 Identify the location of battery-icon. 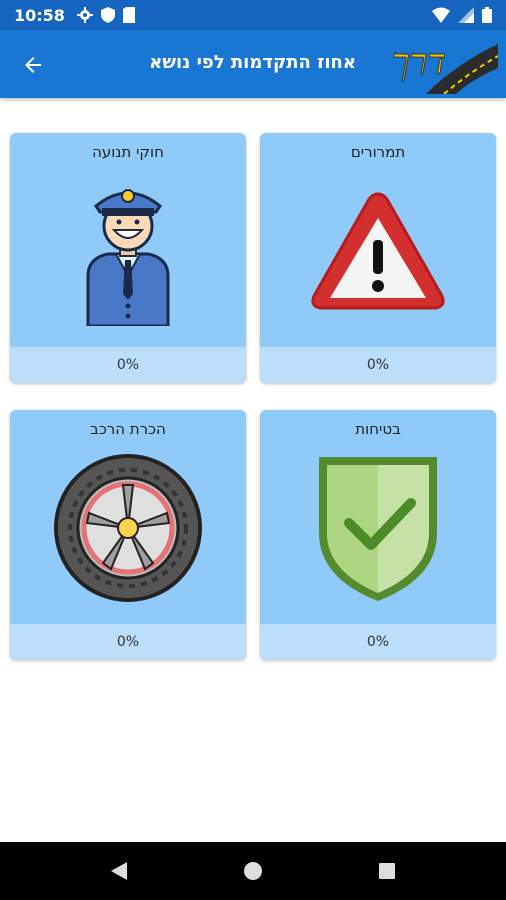
(487, 15).